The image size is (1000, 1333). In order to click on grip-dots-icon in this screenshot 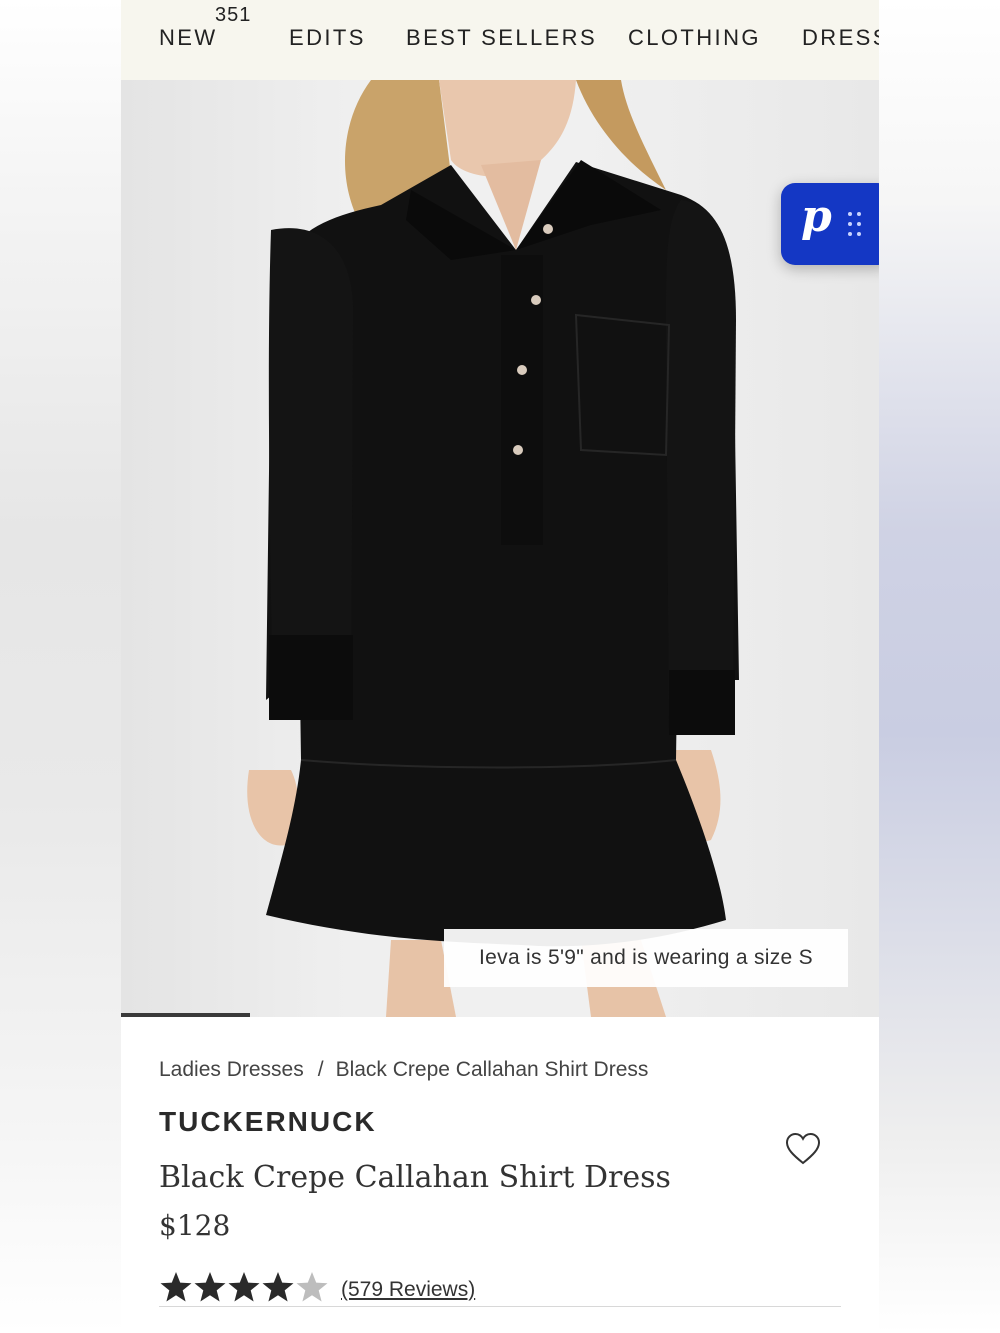, I will do `click(855, 224)`.